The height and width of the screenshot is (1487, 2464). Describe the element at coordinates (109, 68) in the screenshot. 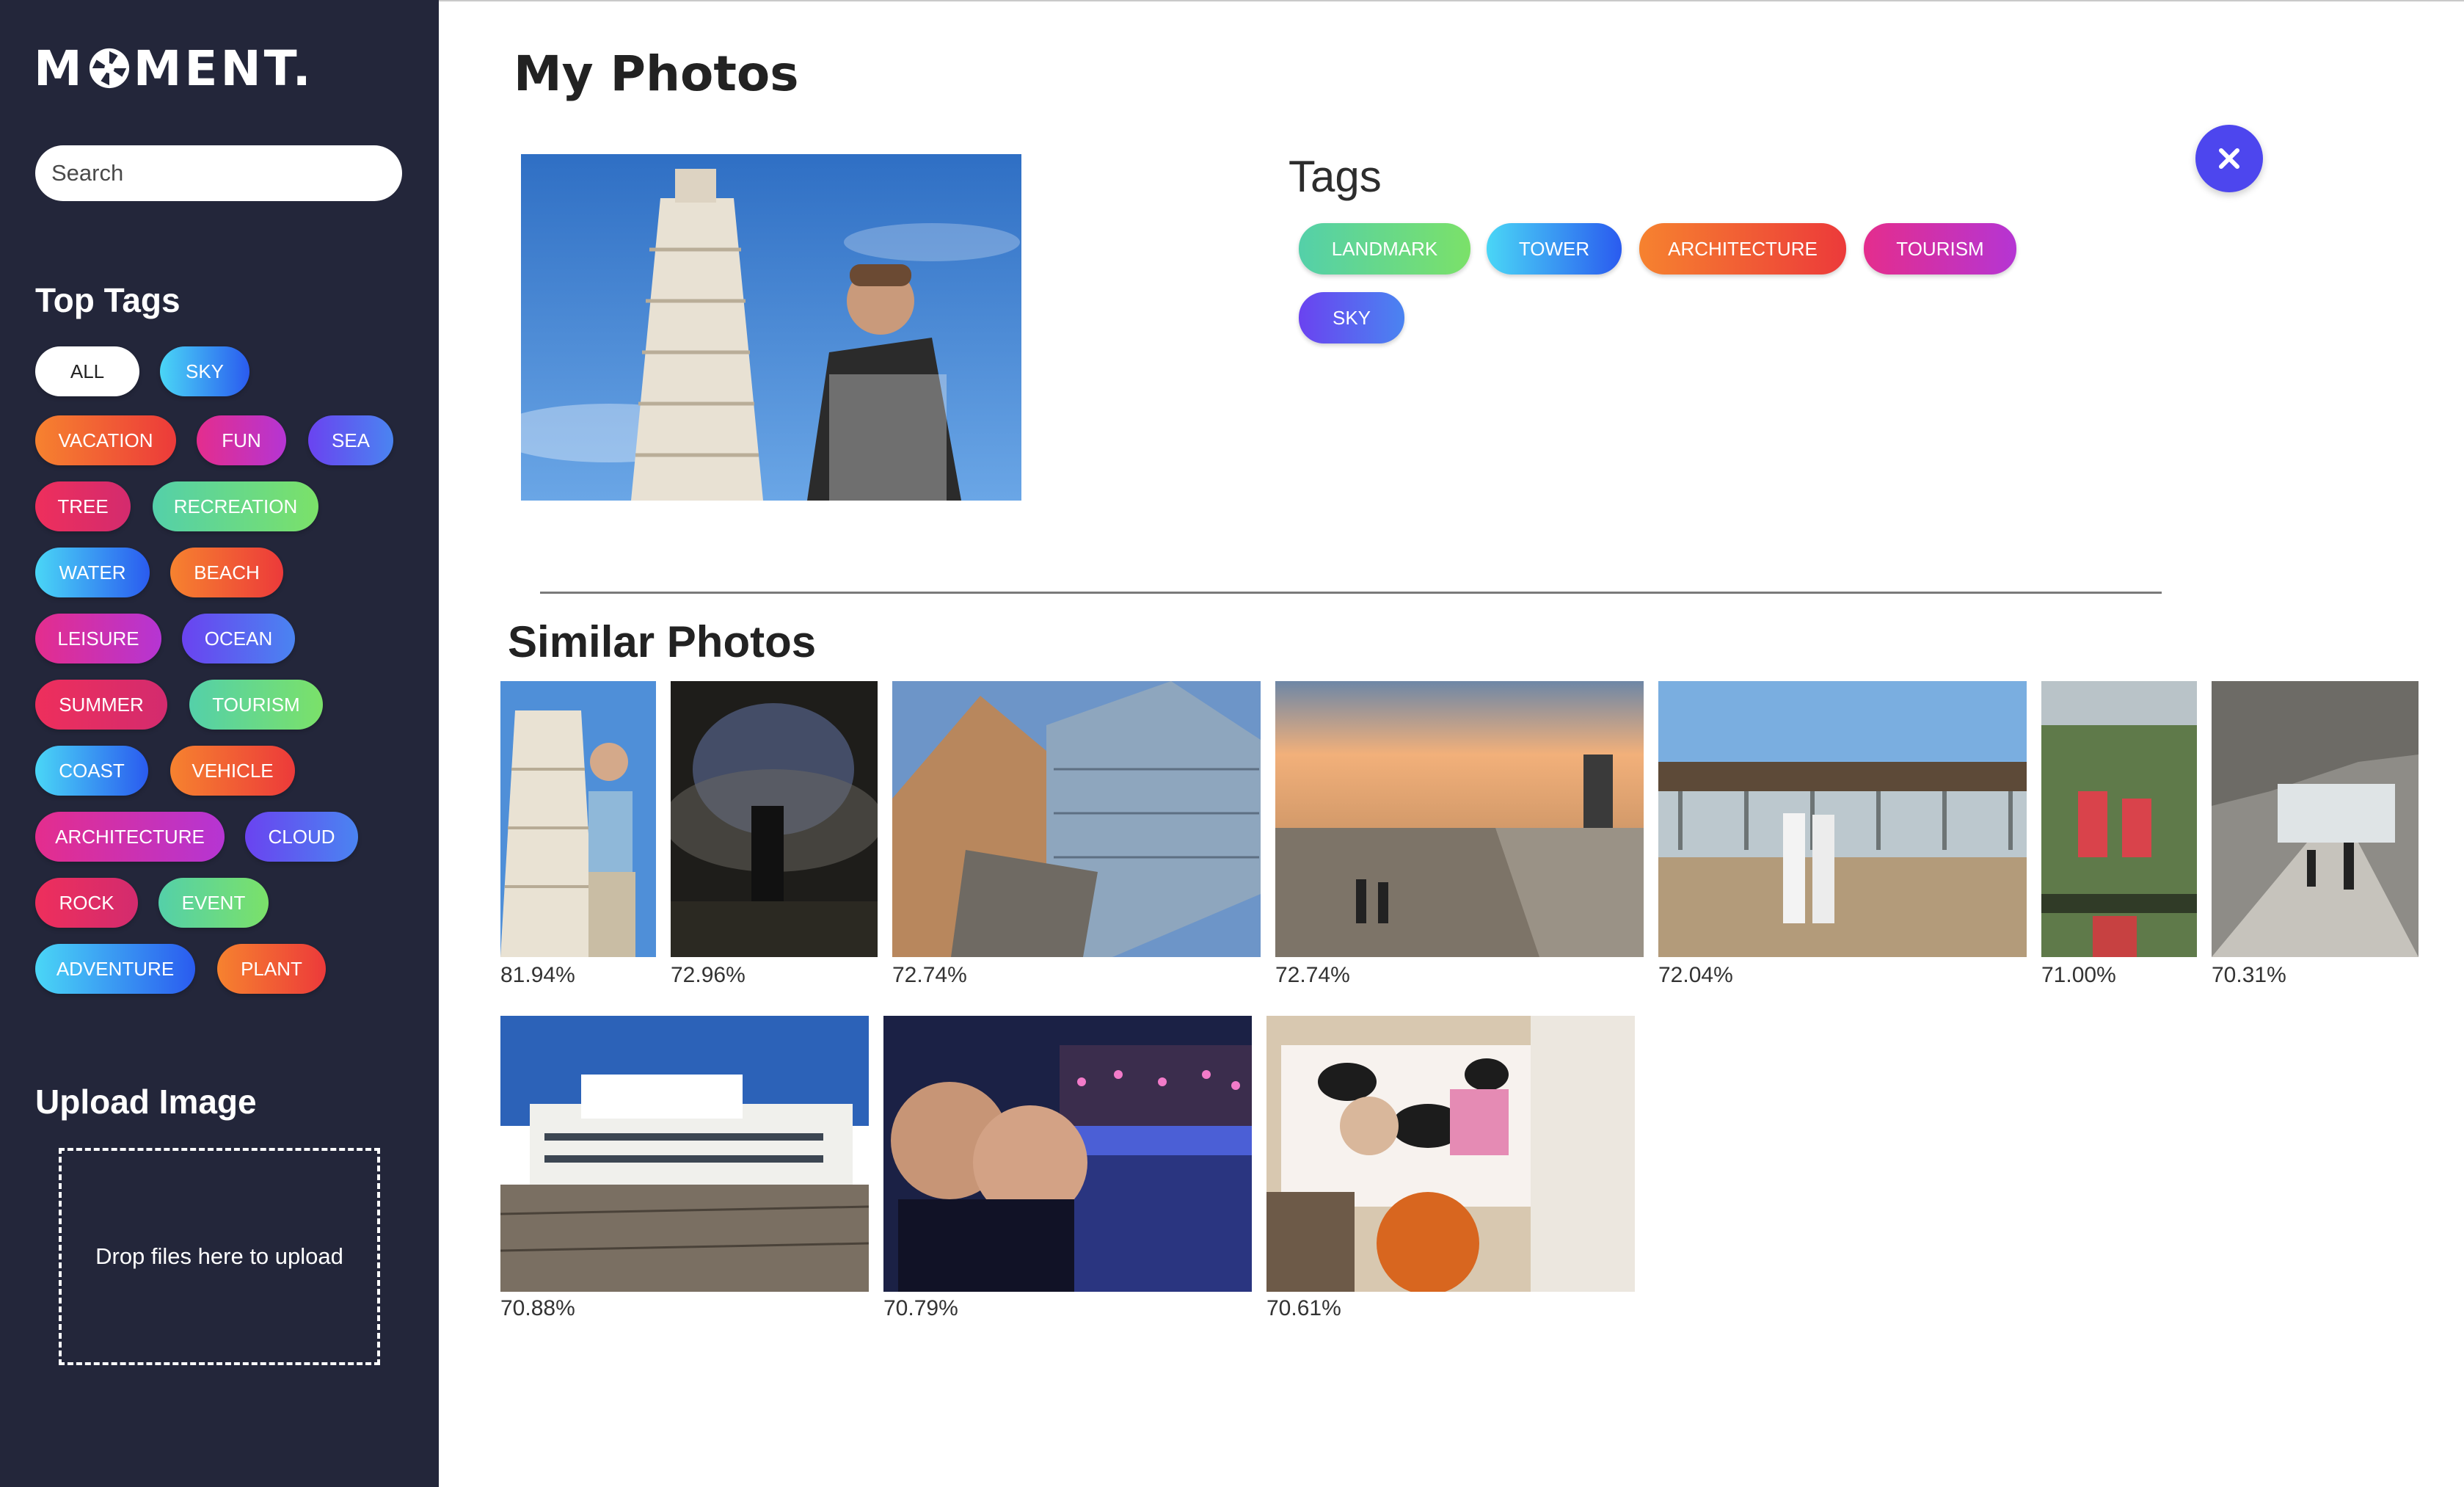

I see `aperture-icon` at that location.